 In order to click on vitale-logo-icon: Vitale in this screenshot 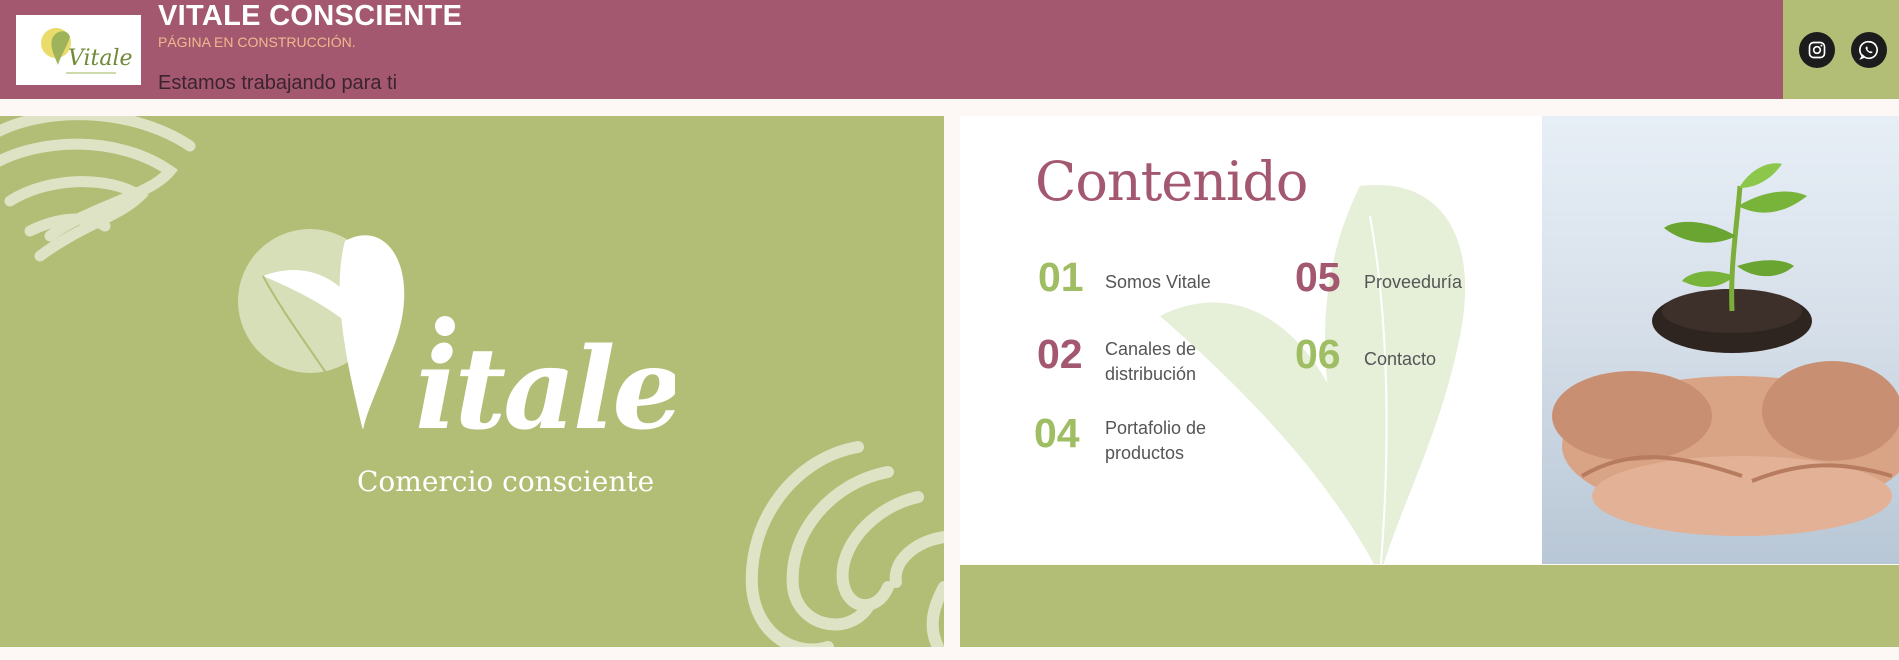, I will do `click(87, 51)`.